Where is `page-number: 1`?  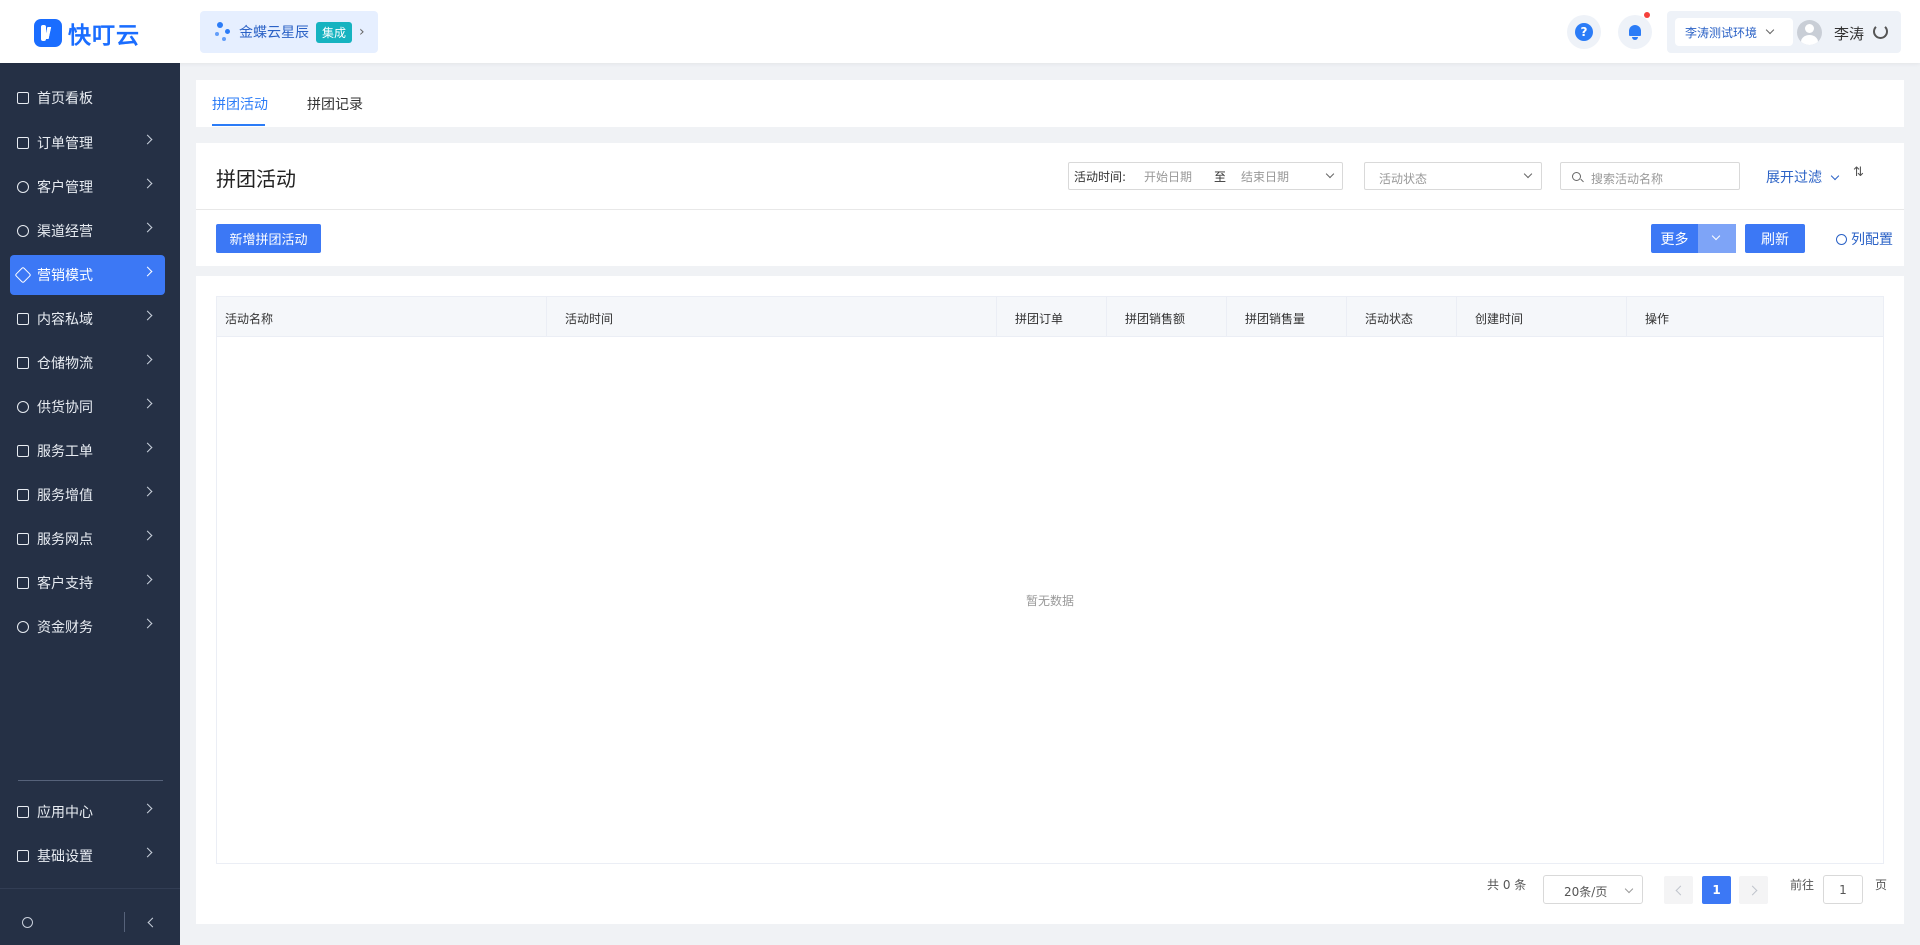 page-number: 1 is located at coordinates (1716, 890).